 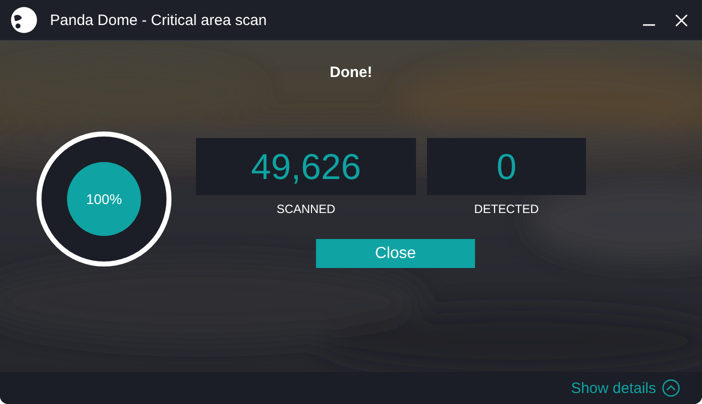 I want to click on show-details-link: Show details, so click(x=613, y=388).